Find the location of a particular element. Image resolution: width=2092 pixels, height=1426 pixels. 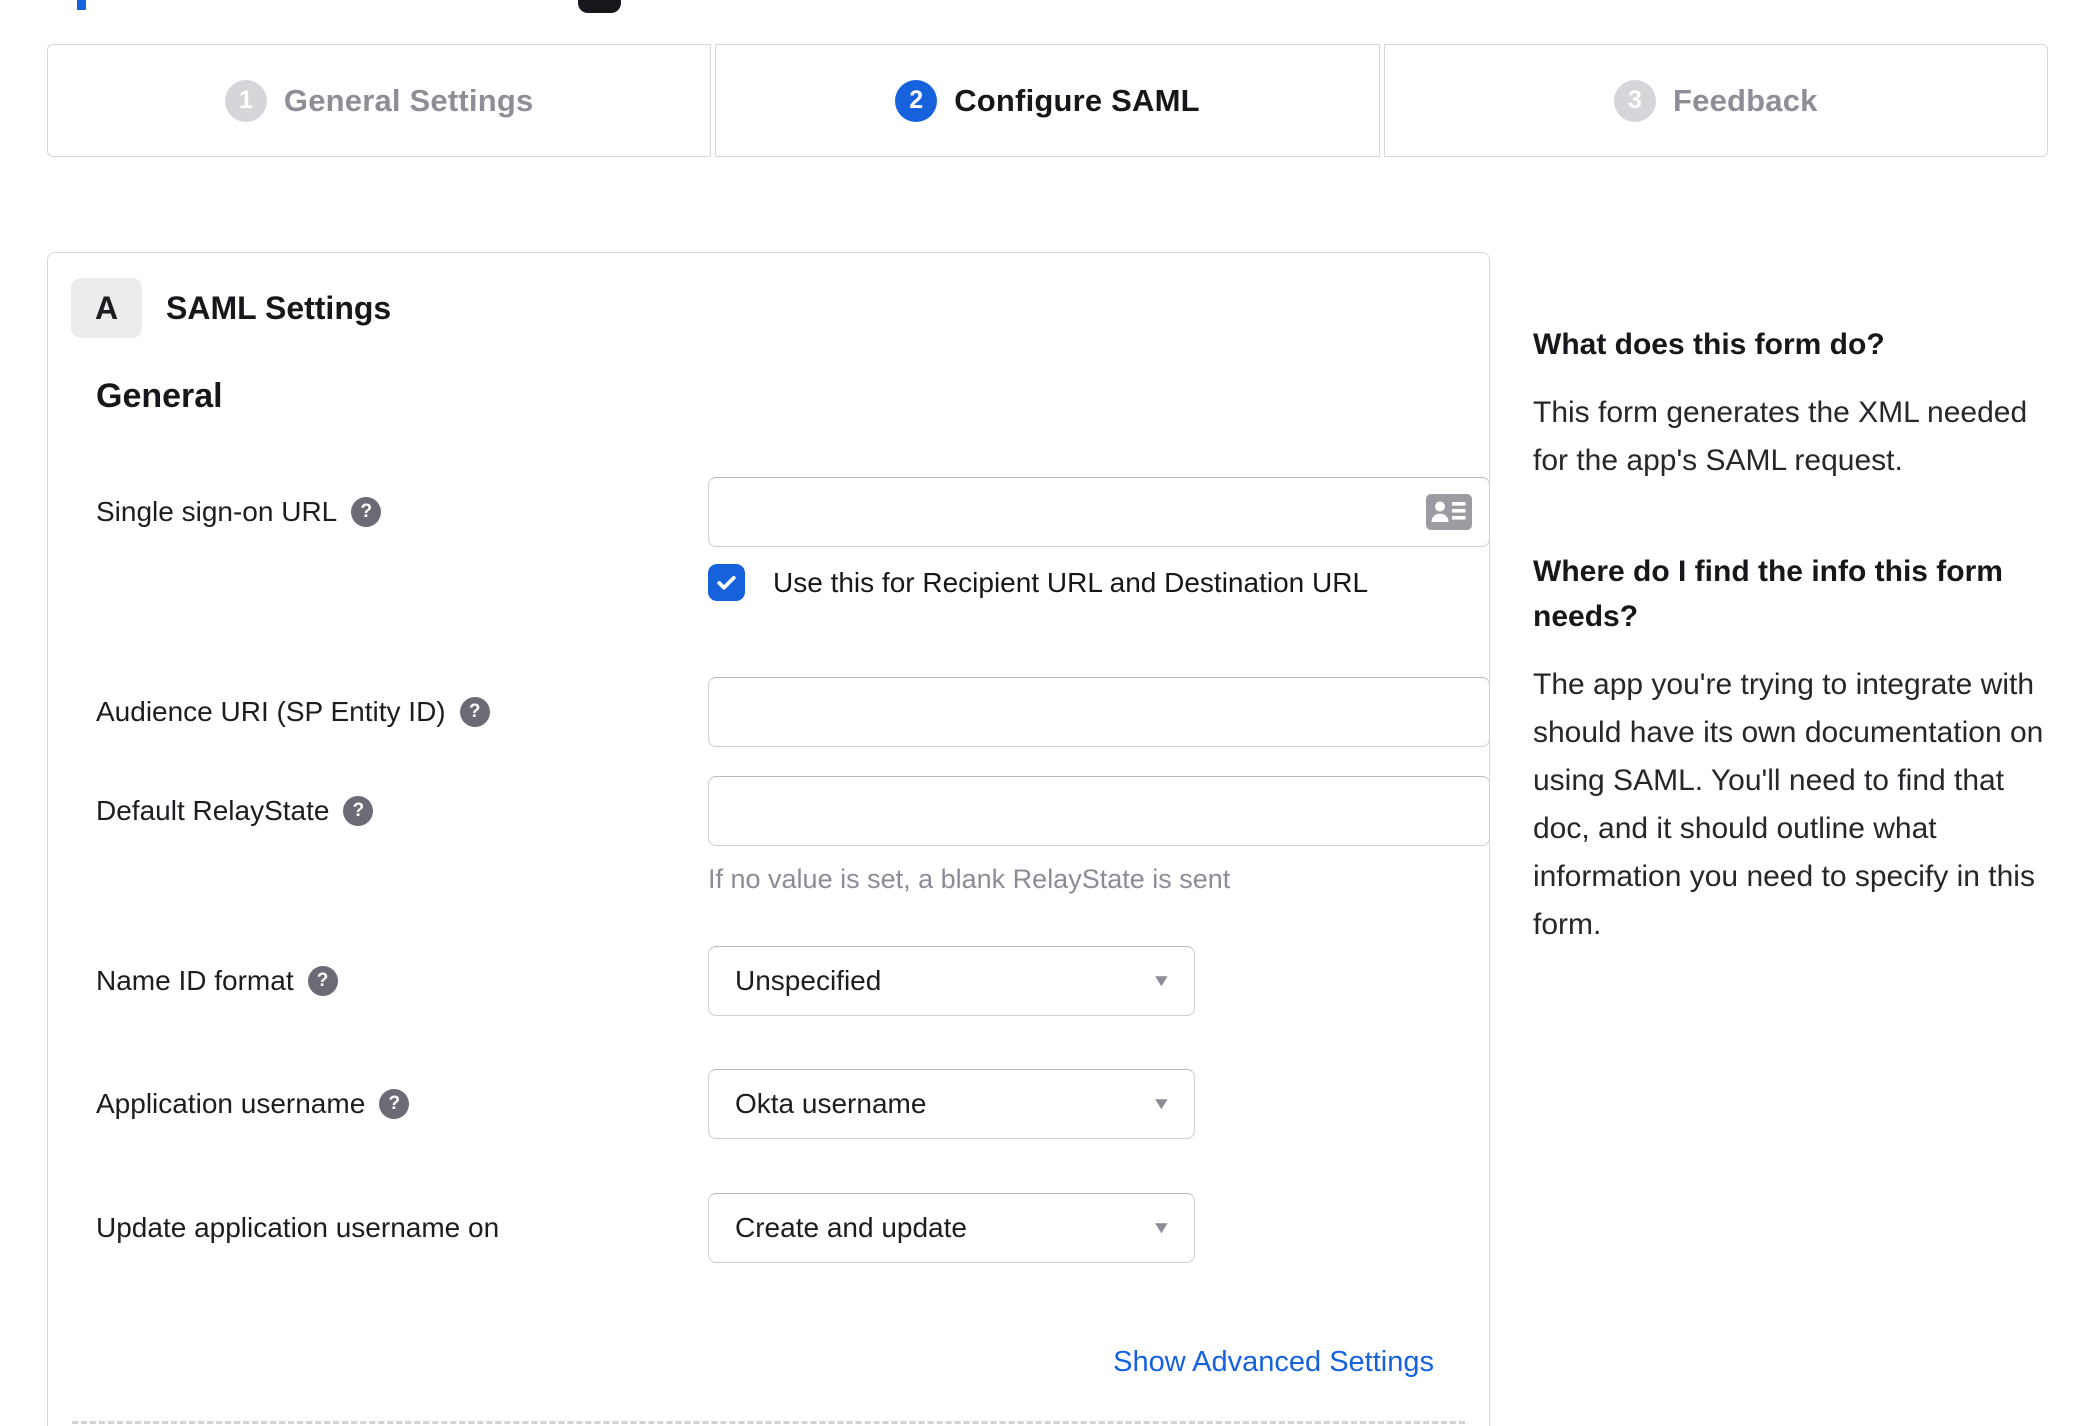

audience-uri-label: Audience URI (SP Entity ID) is located at coordinates (271, 711).